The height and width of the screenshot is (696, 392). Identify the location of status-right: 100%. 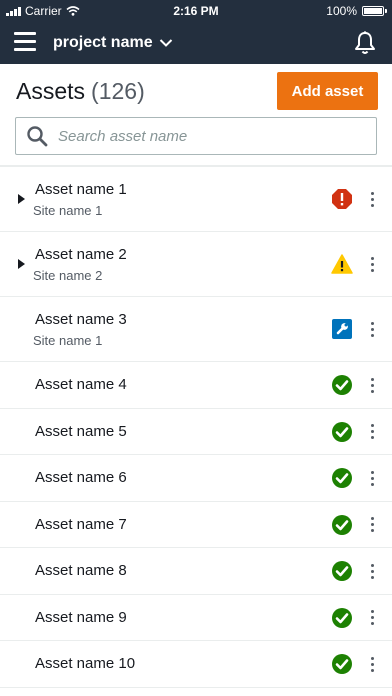
(356, 11).